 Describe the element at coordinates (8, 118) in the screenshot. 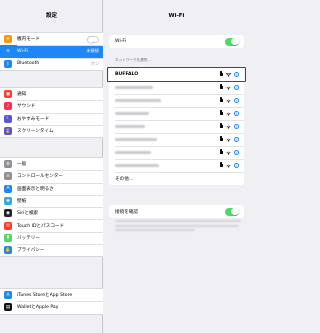

I see `moon-icon: ☾` at that location.